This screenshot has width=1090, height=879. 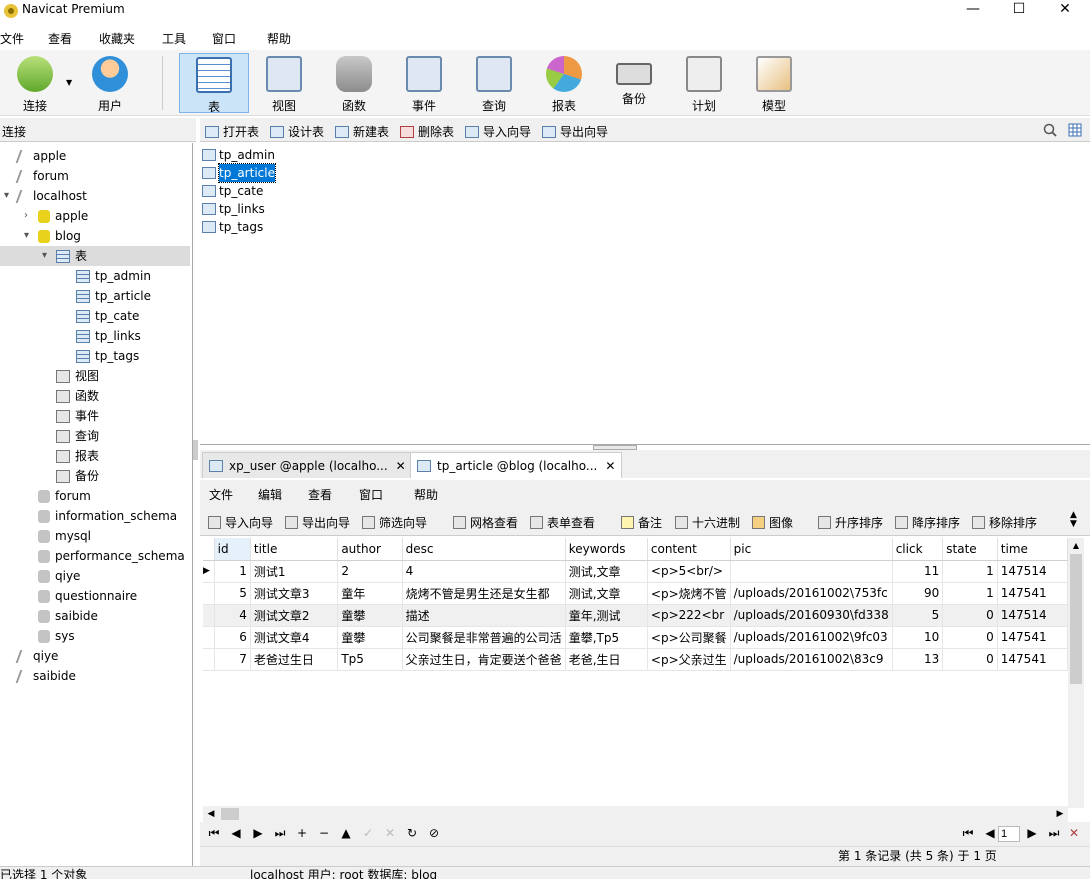 I want to click on table-cell: 父亲过生日，肯定要送个爸爸, so click(x=484, y=659).